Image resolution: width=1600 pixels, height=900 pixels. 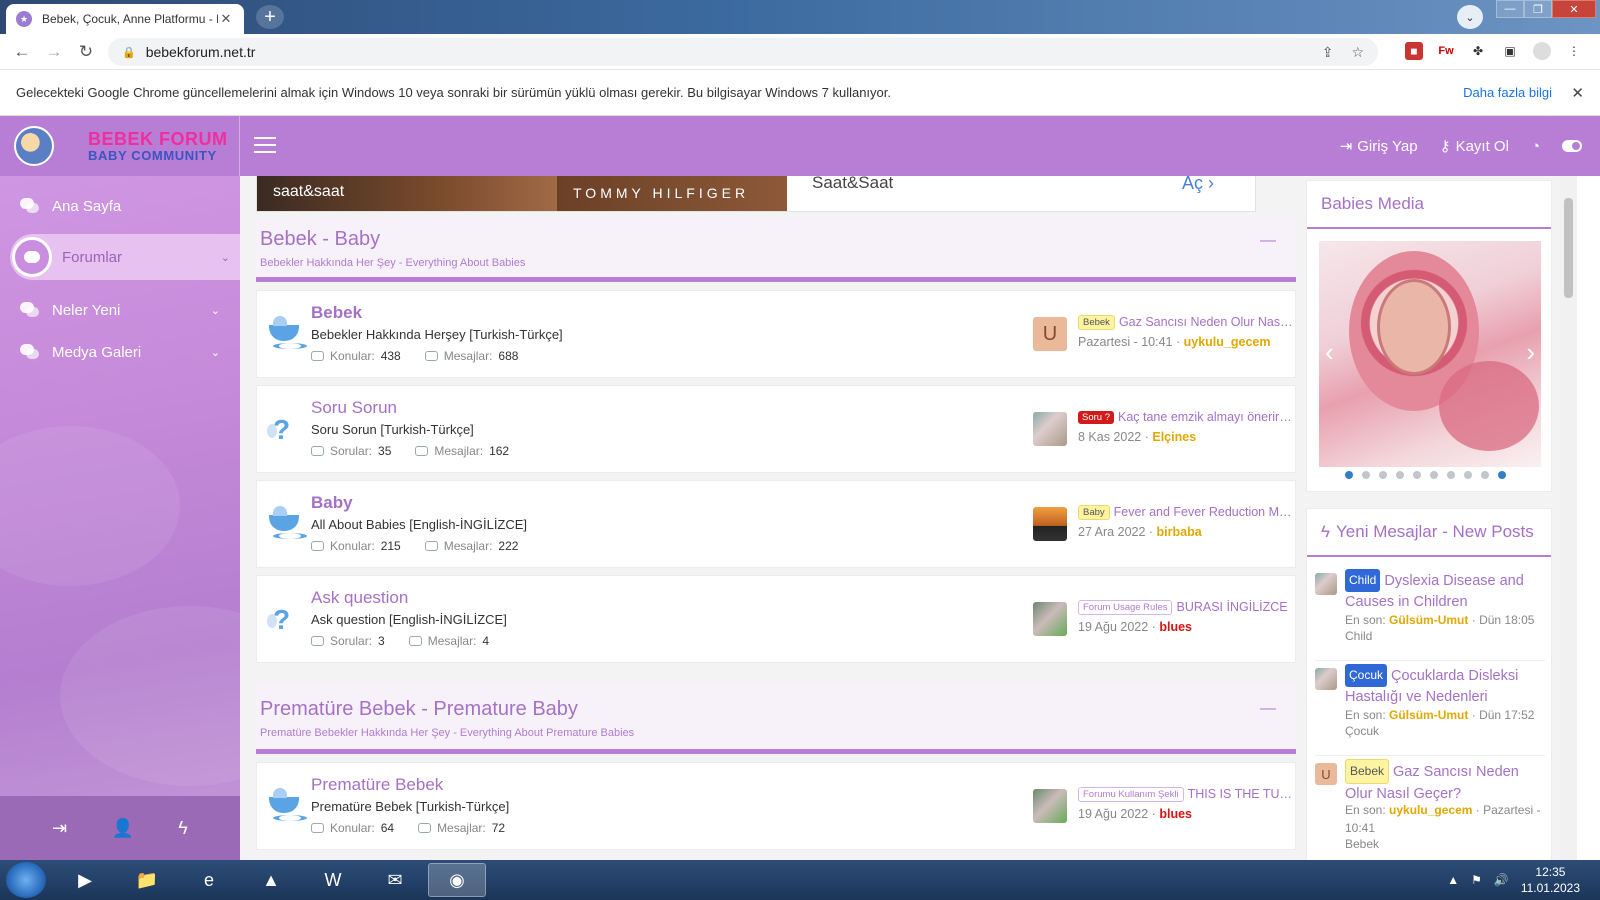 I want to click on media-slider: ‹ ›, so click(x=1430, y=354).